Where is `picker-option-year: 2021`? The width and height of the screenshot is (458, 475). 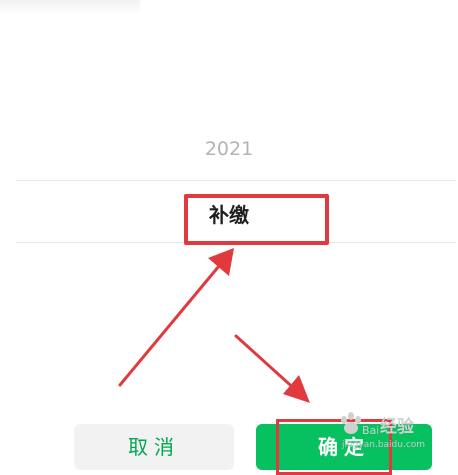
picker-option-year: 2021 is located at coordinates (229, 149).